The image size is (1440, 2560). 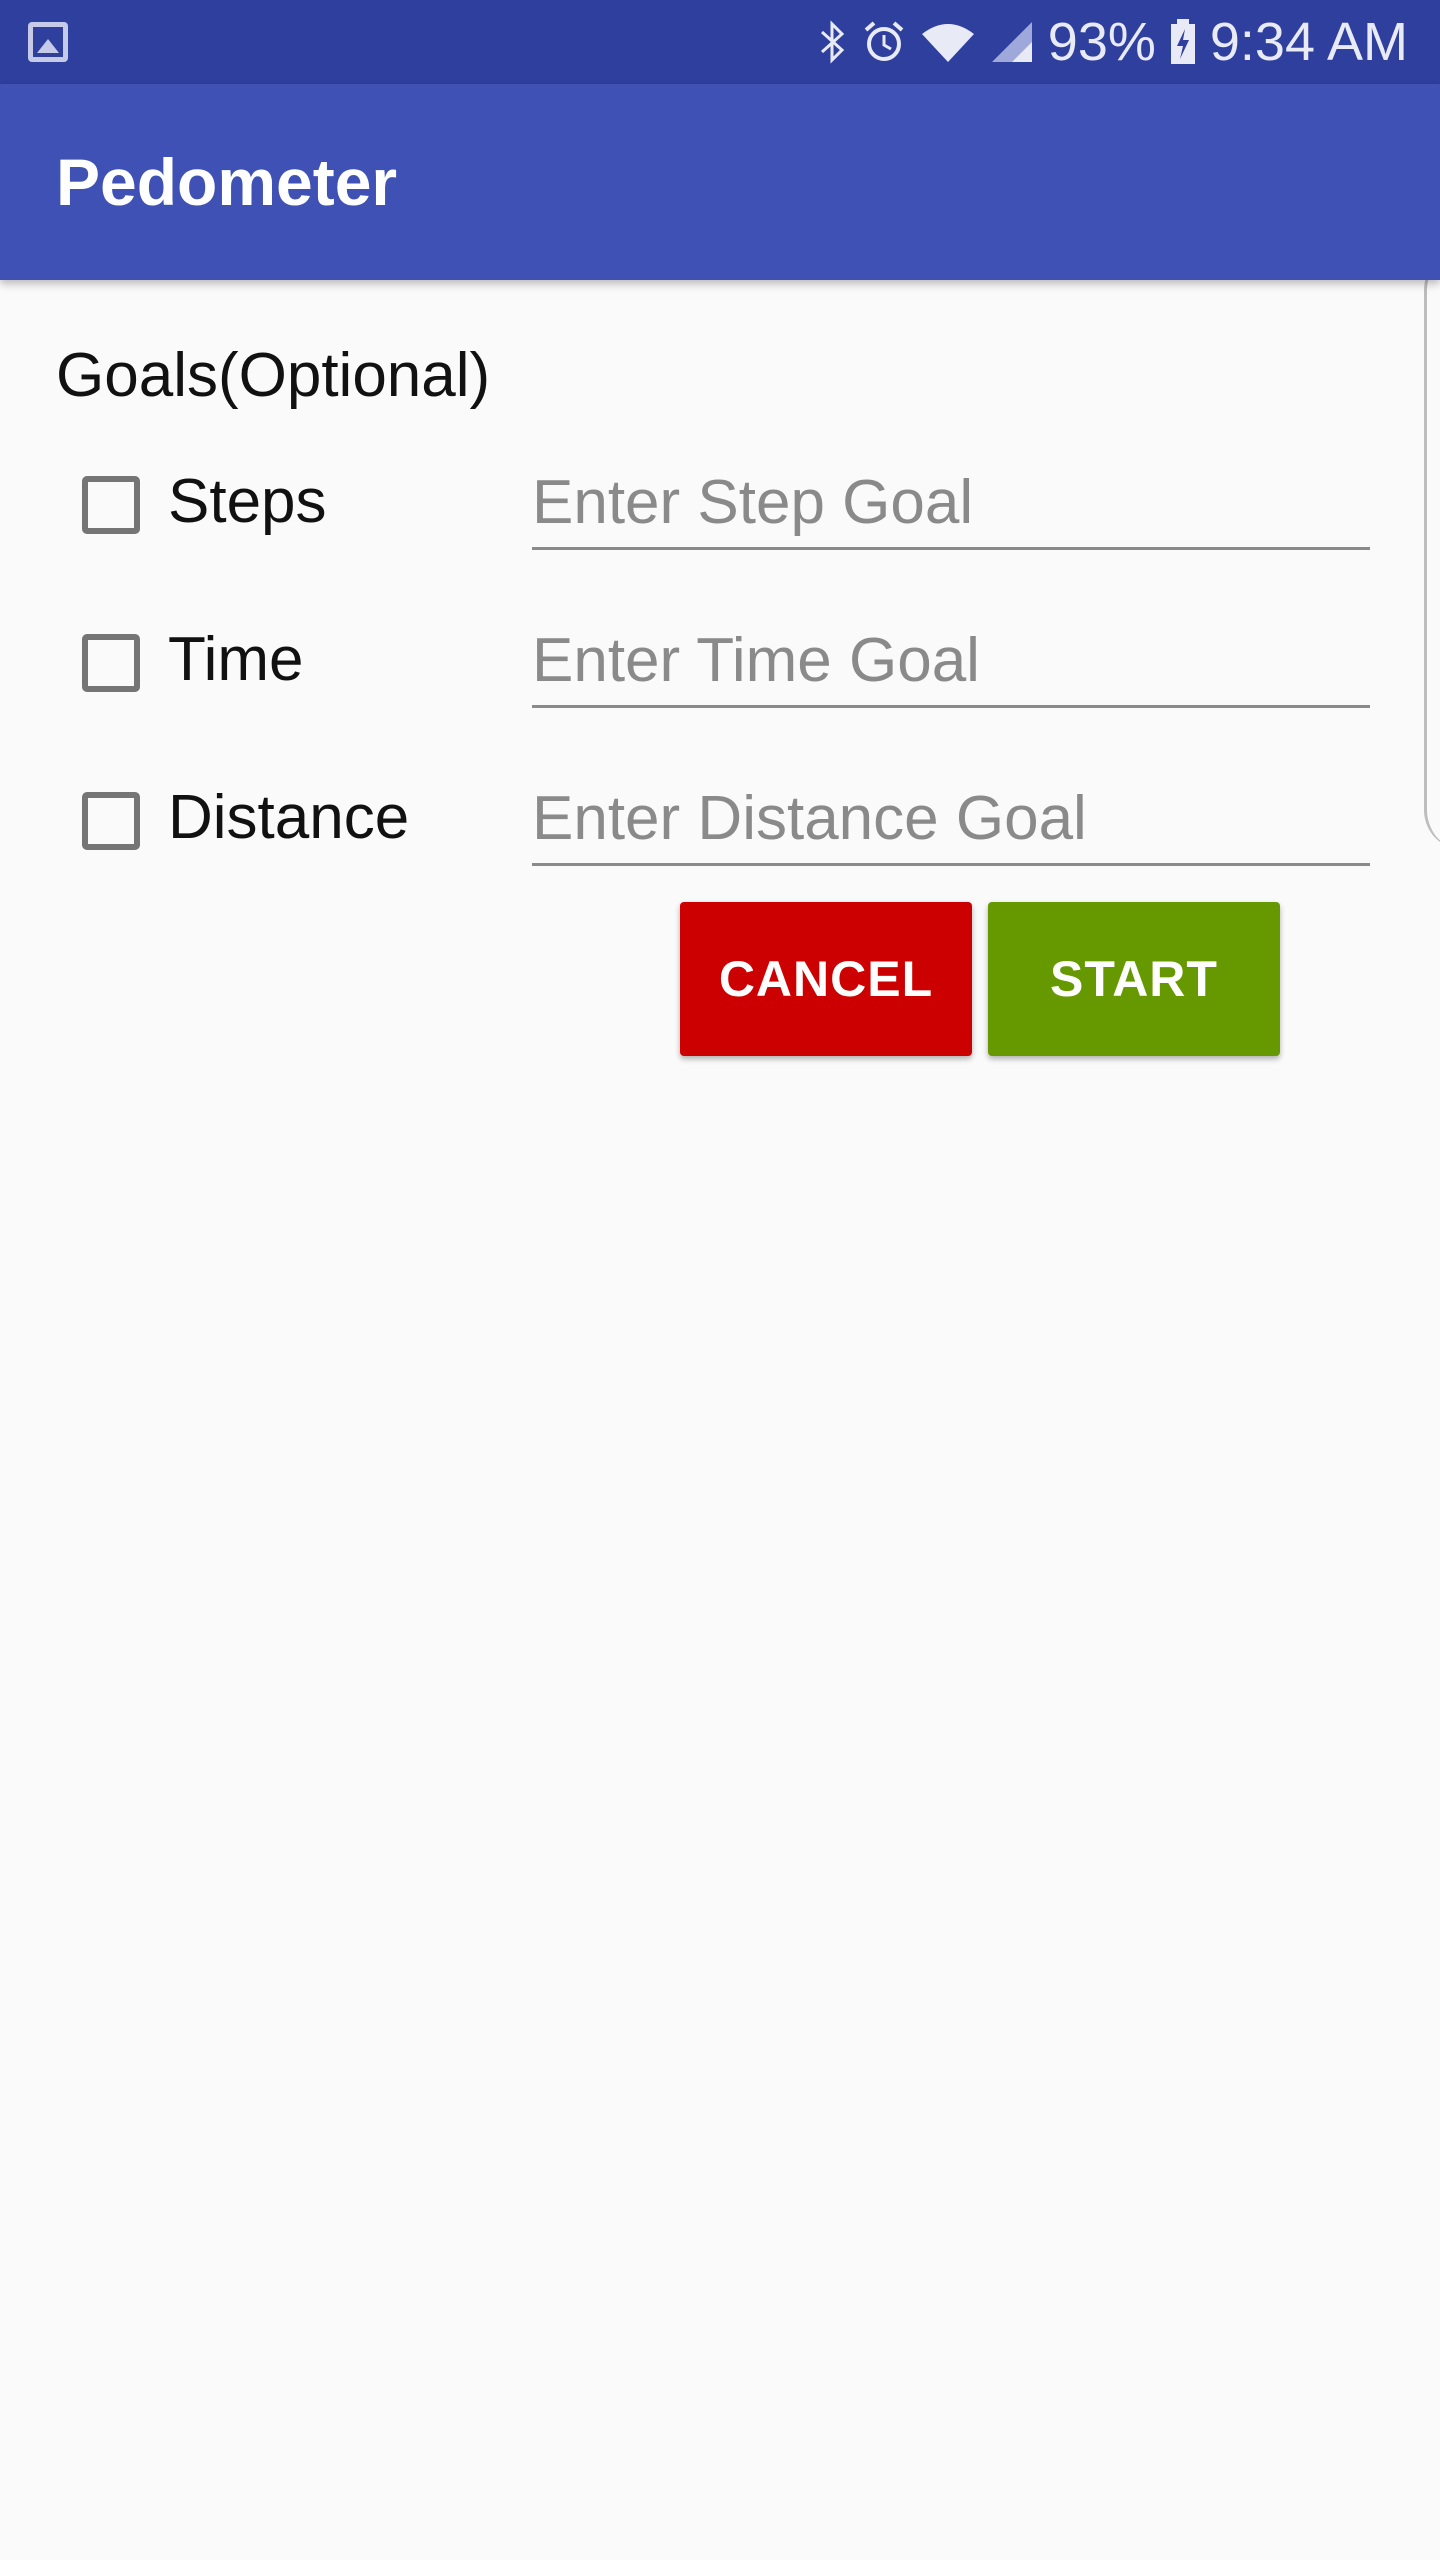 I want to click on app-title: Pedometer, so click(x=227, y=182).